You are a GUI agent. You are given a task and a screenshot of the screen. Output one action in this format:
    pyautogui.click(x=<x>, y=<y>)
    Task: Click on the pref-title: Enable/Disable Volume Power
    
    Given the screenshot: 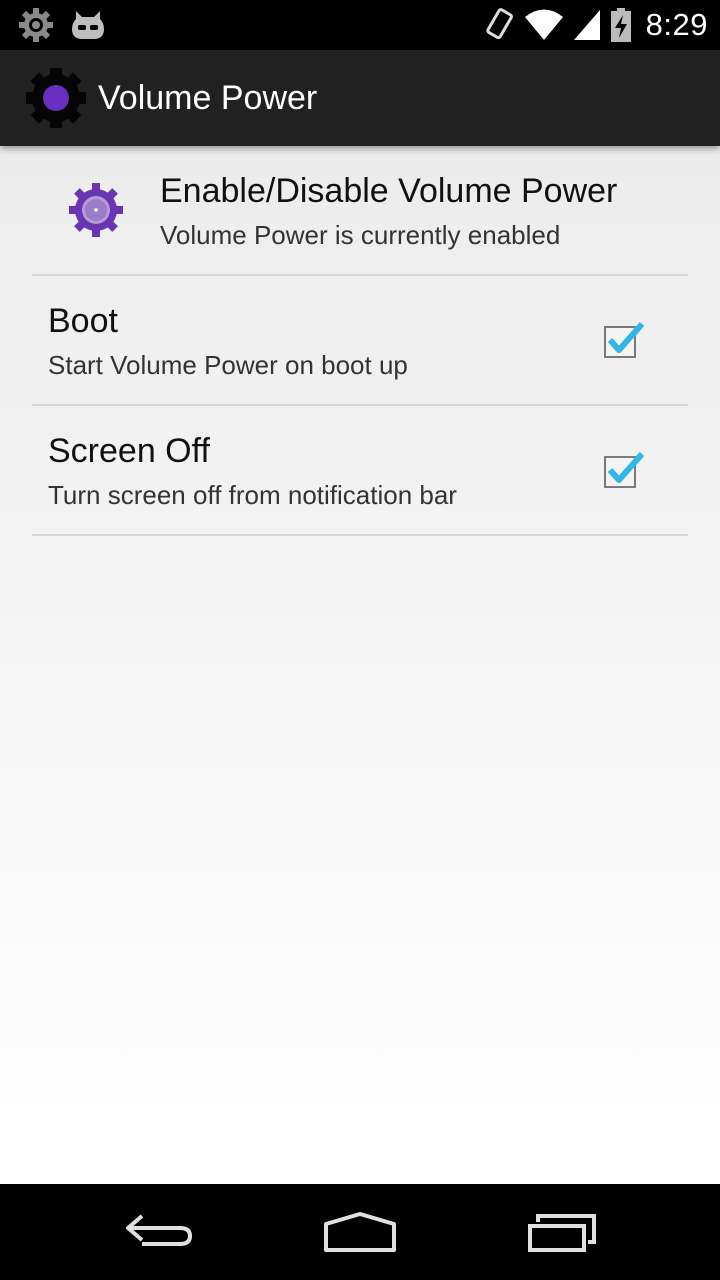 What is the action you would take?
    pyautogui.click(x=389, y=191)
    